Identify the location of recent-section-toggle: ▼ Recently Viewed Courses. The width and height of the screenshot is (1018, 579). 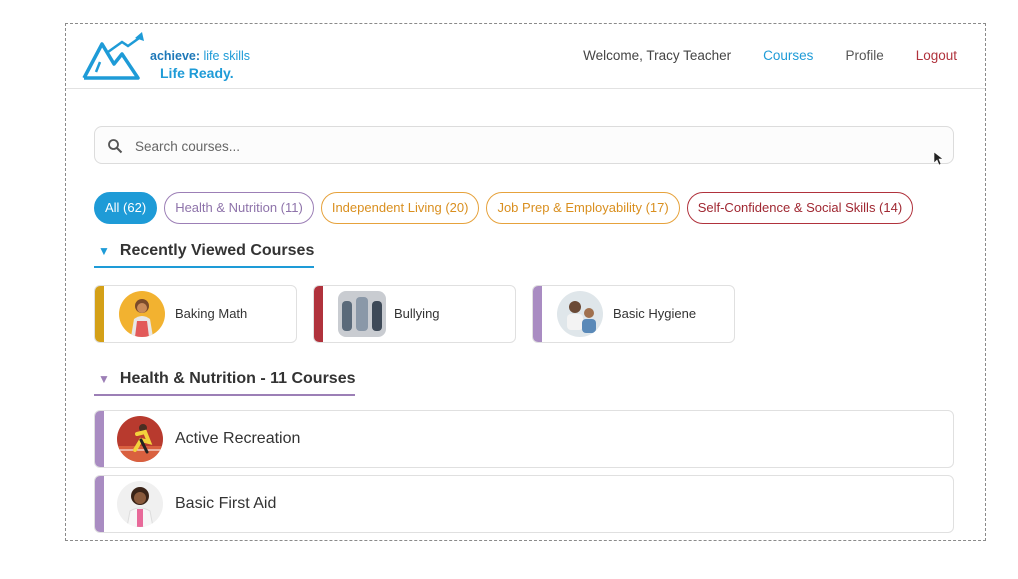
(204, 255).